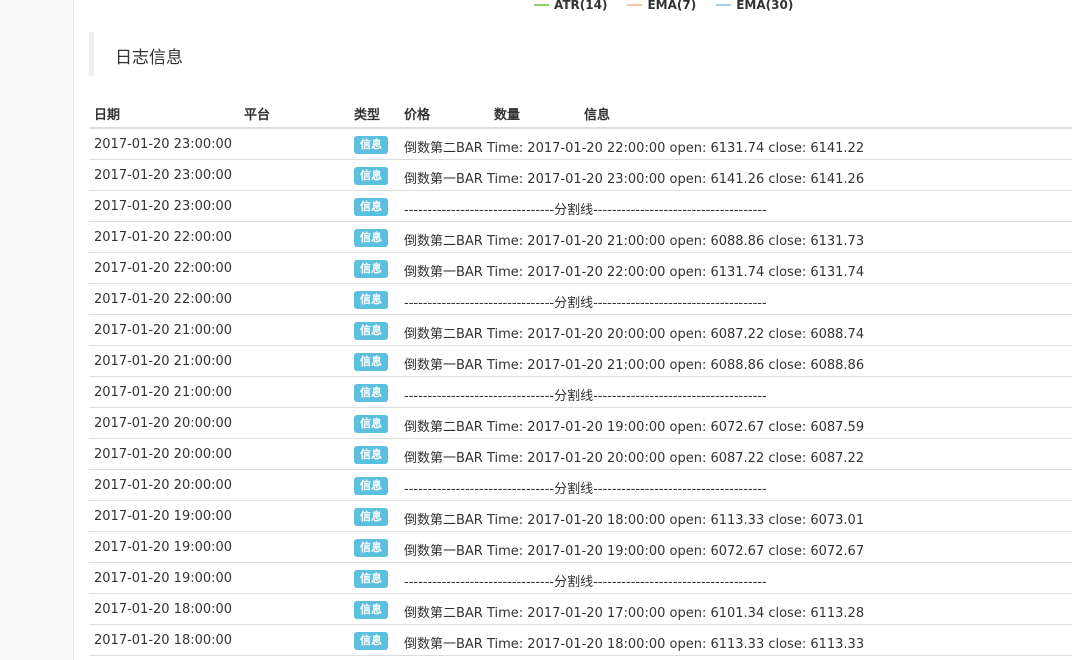 This screenshot has width=1072, height=660. I want to click on table-row: 2017-01-20 18:00:00 信息 倒数第一BAR Time, so click(580, 640).